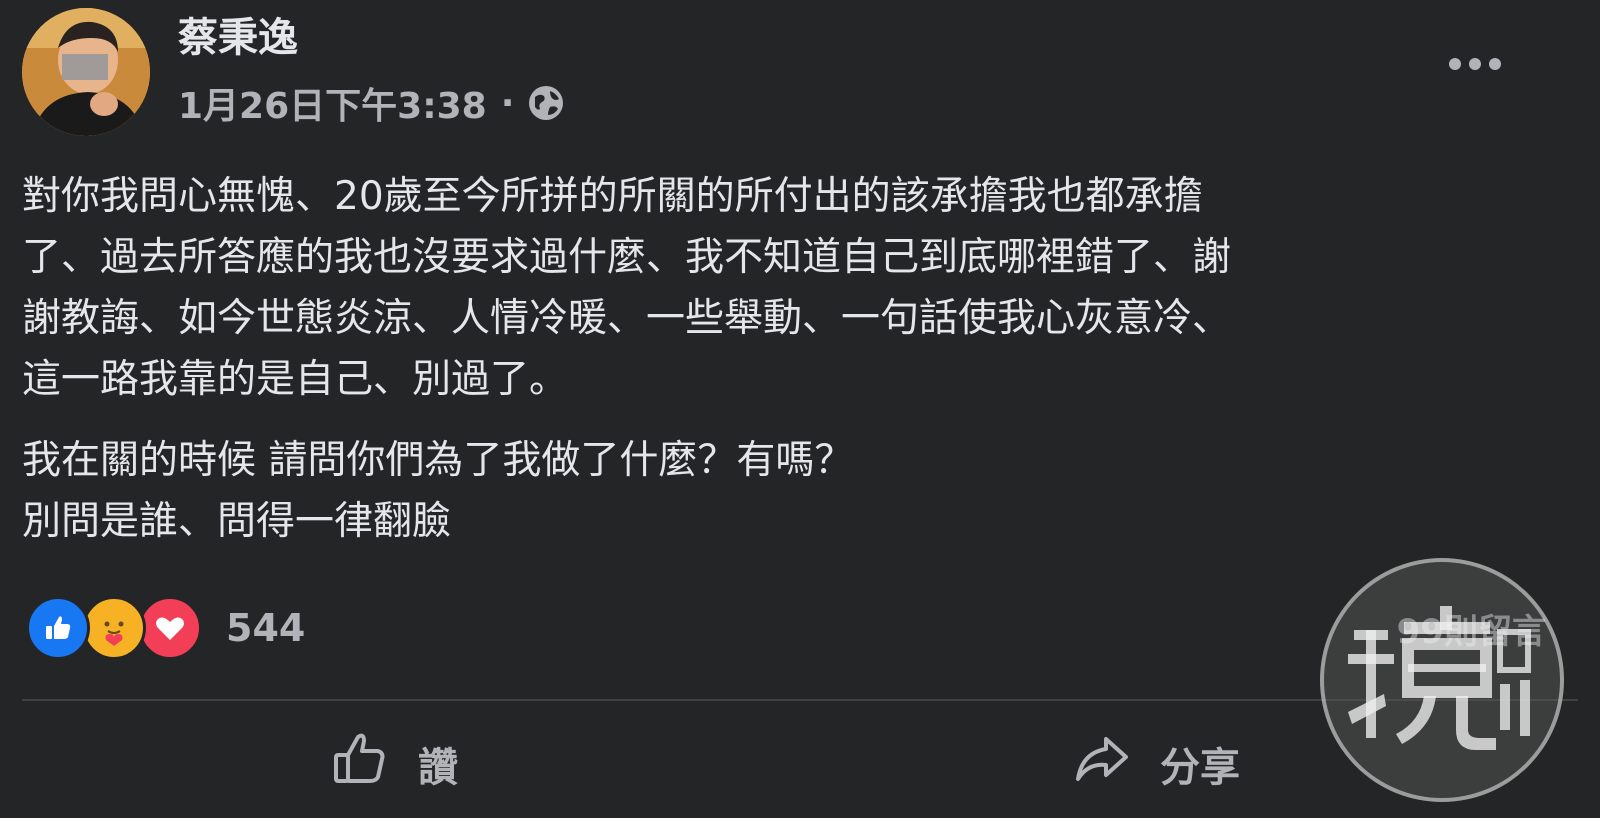 Image resolution: width=1600 pixels, height=818 pixels. I want to click on love-icon, so click(170, 628).